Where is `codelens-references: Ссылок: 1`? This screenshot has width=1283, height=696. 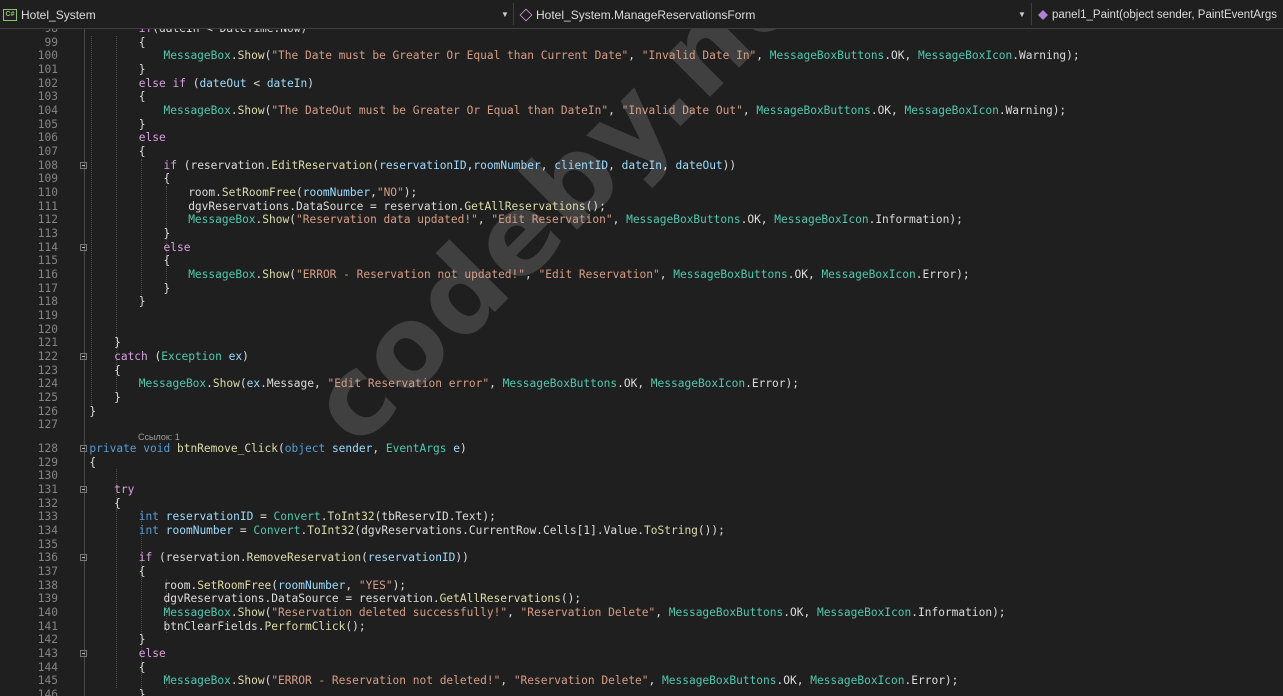 codelens-references: Ссылок: 1 is located at coordinates (159, 437).